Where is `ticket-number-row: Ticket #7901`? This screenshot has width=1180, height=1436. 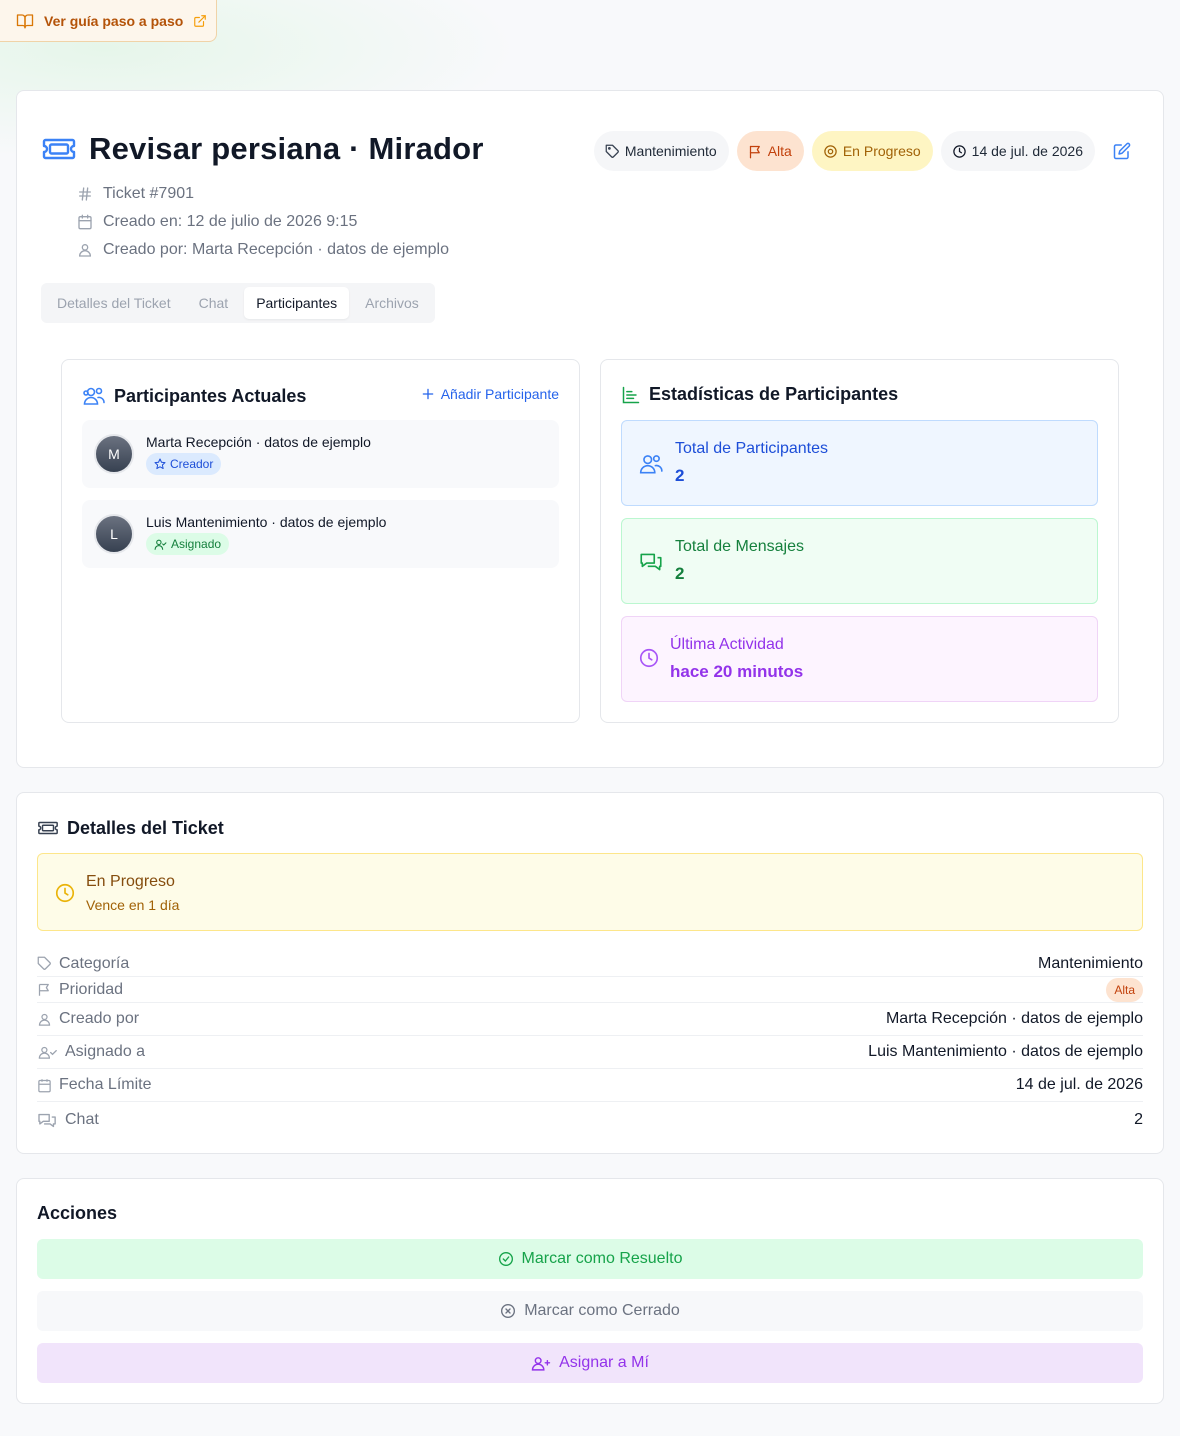
ticket-number-row: Ticket #7901 is located at coordinates (263, 194).